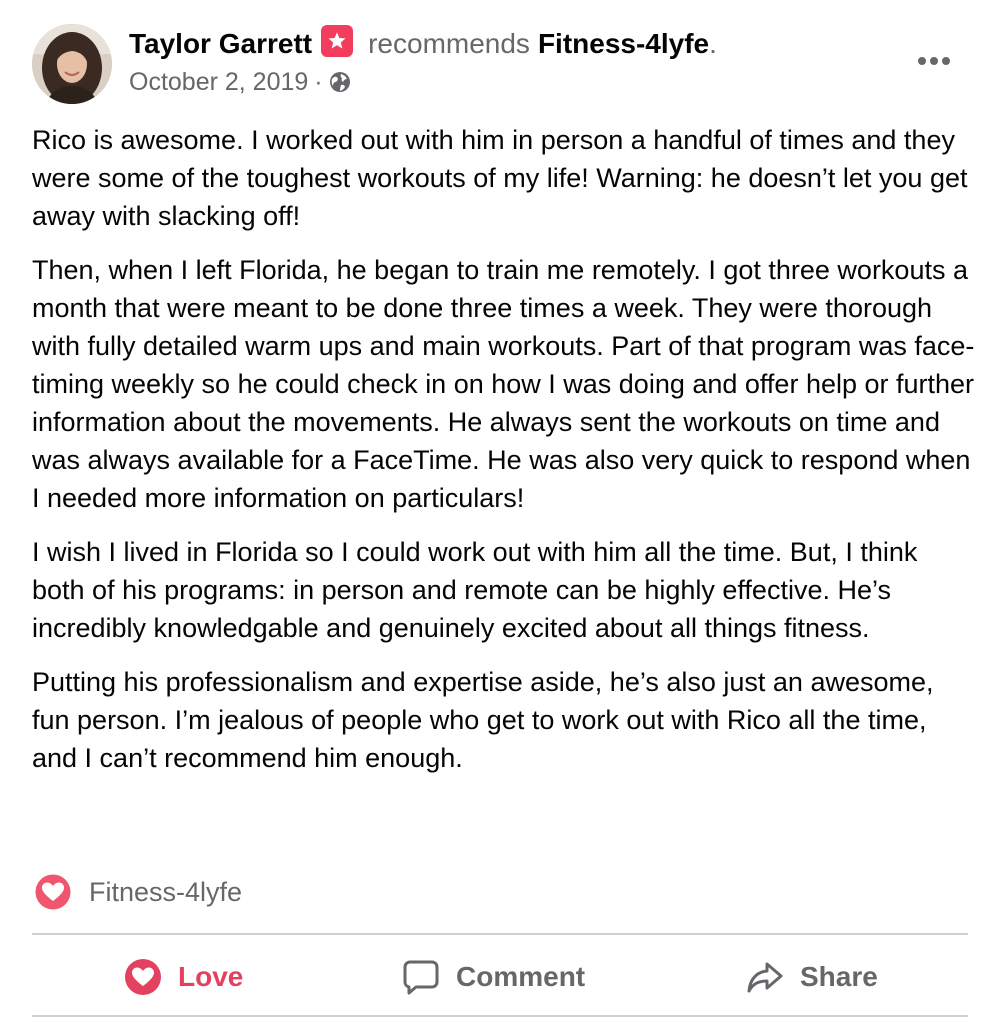  Describe the element at coordinates (521, 976) in the screenshot. I see `comment-label: Comment` at that location.